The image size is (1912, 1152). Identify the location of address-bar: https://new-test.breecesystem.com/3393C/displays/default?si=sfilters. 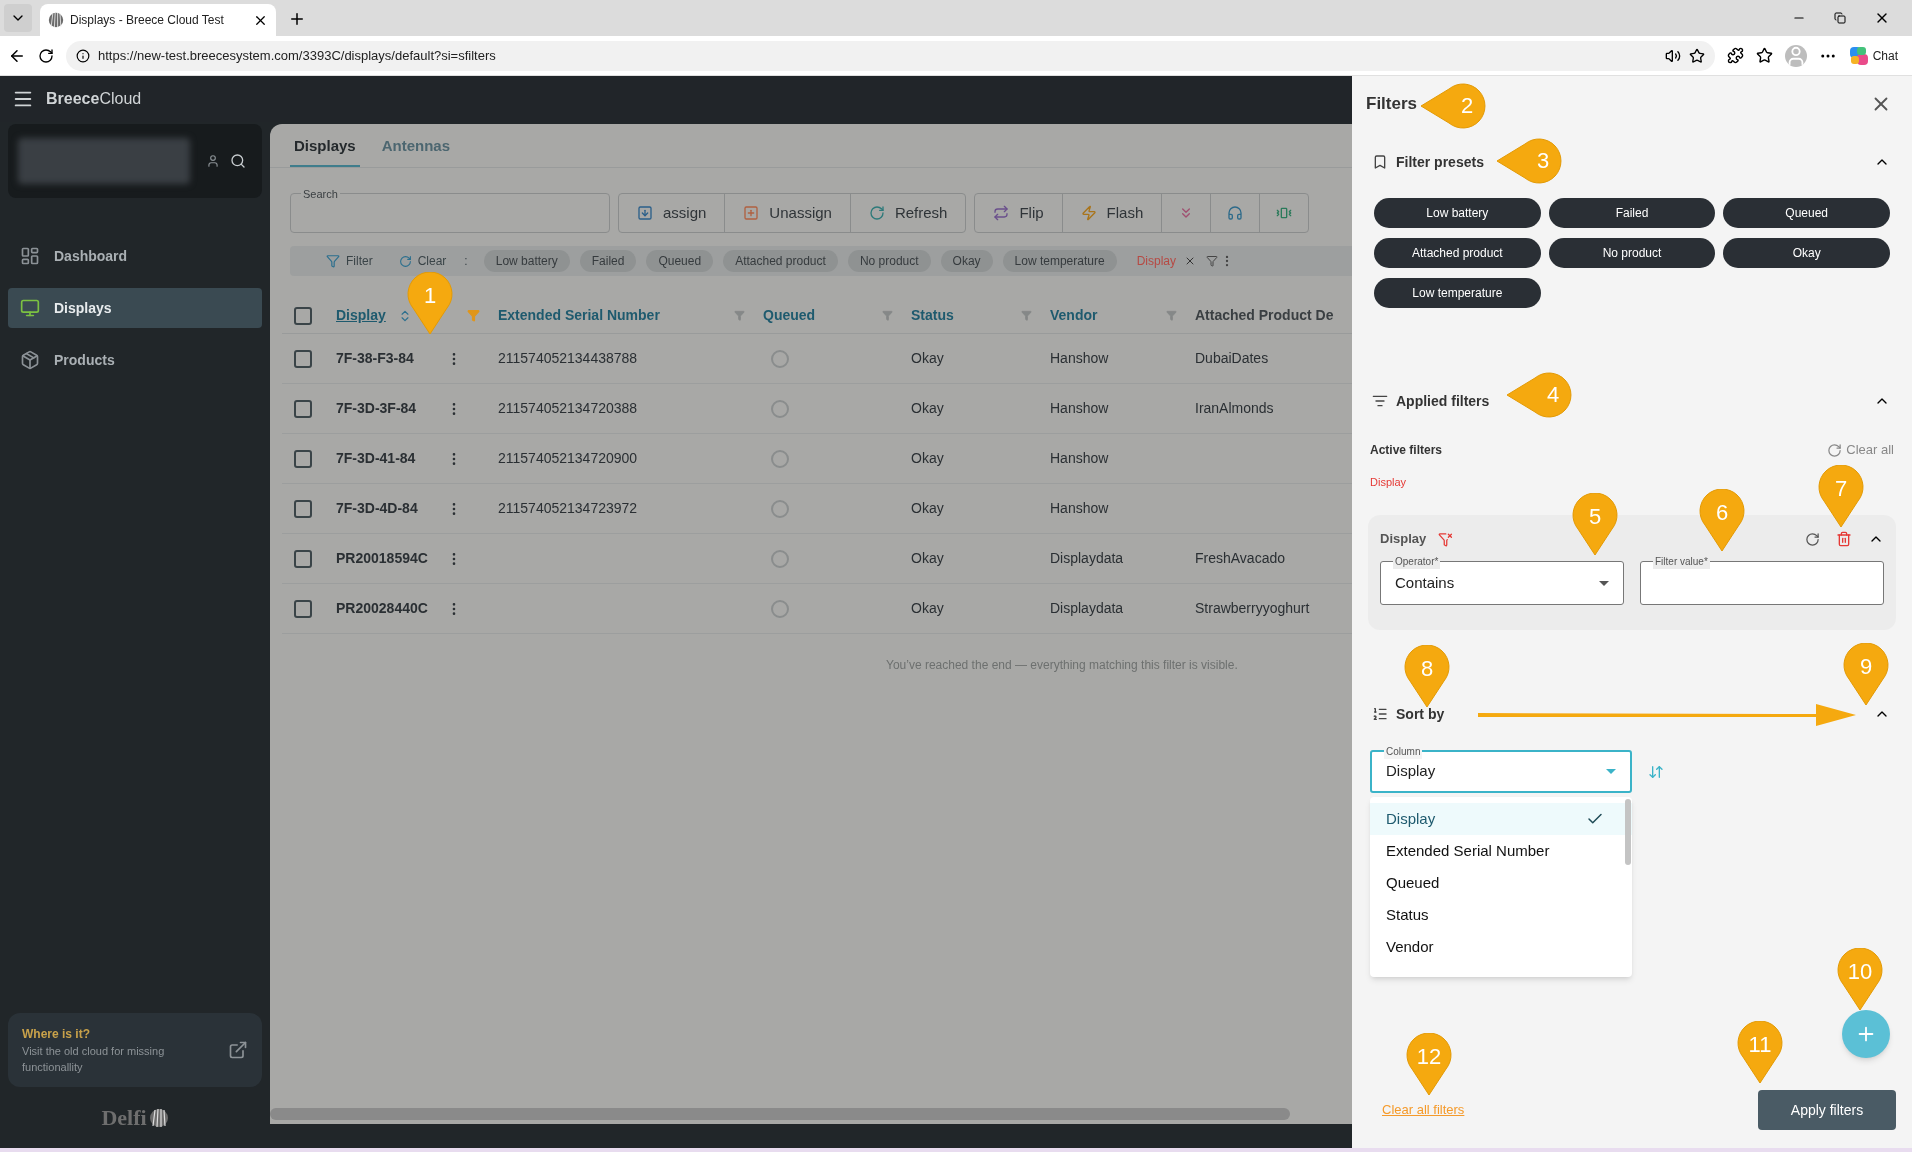
(890, 55).